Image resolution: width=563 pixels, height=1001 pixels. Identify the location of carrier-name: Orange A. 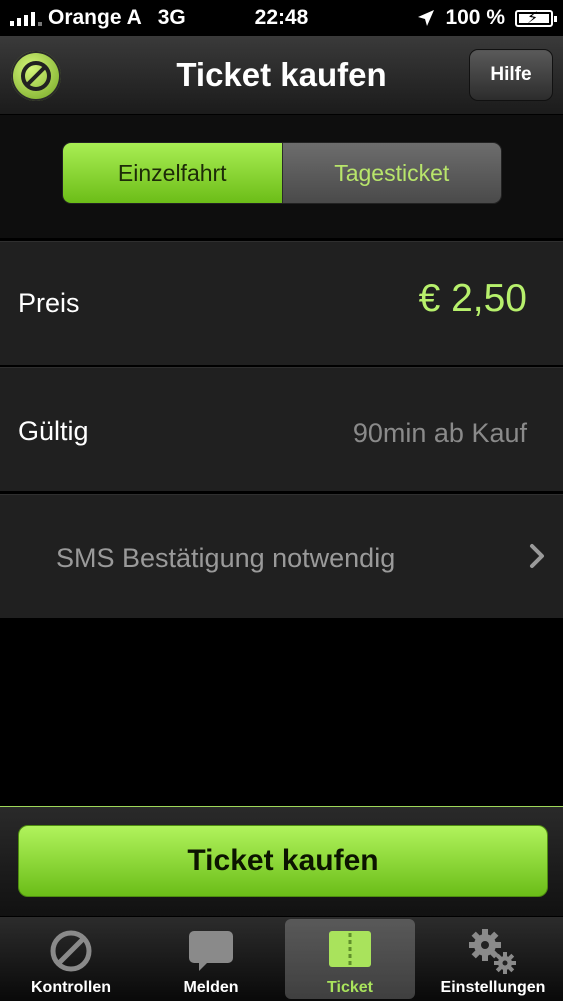
(95, 17).